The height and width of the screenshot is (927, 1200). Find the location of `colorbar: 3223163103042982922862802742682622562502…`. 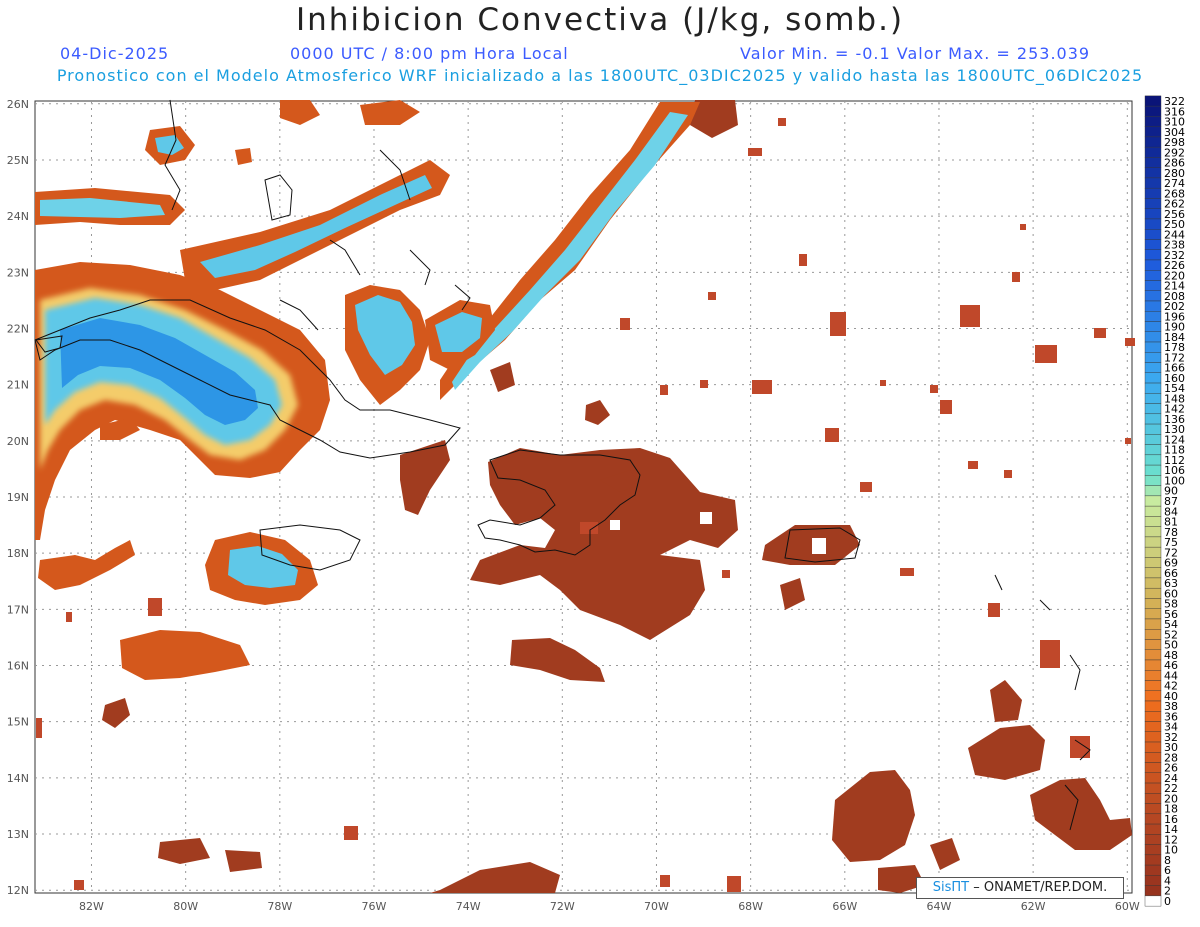

colorbar: 3223163103042982922862802742682622562502… is located at coordinates (1164, 501).